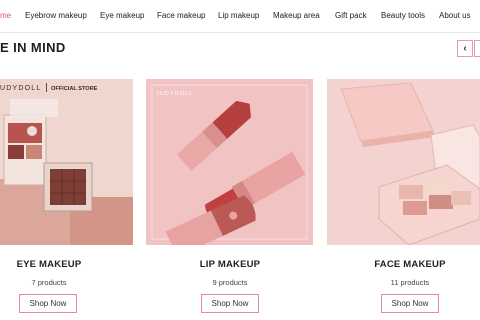  I want to click on nav-divider, so click(240, 32).